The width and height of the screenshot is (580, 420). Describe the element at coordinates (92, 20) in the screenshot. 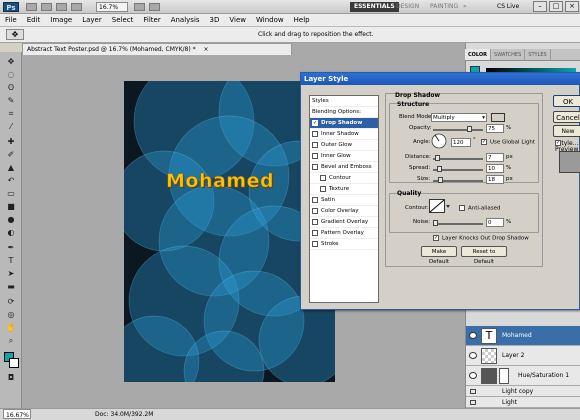

I see `menu-layer: Layer` at that location.